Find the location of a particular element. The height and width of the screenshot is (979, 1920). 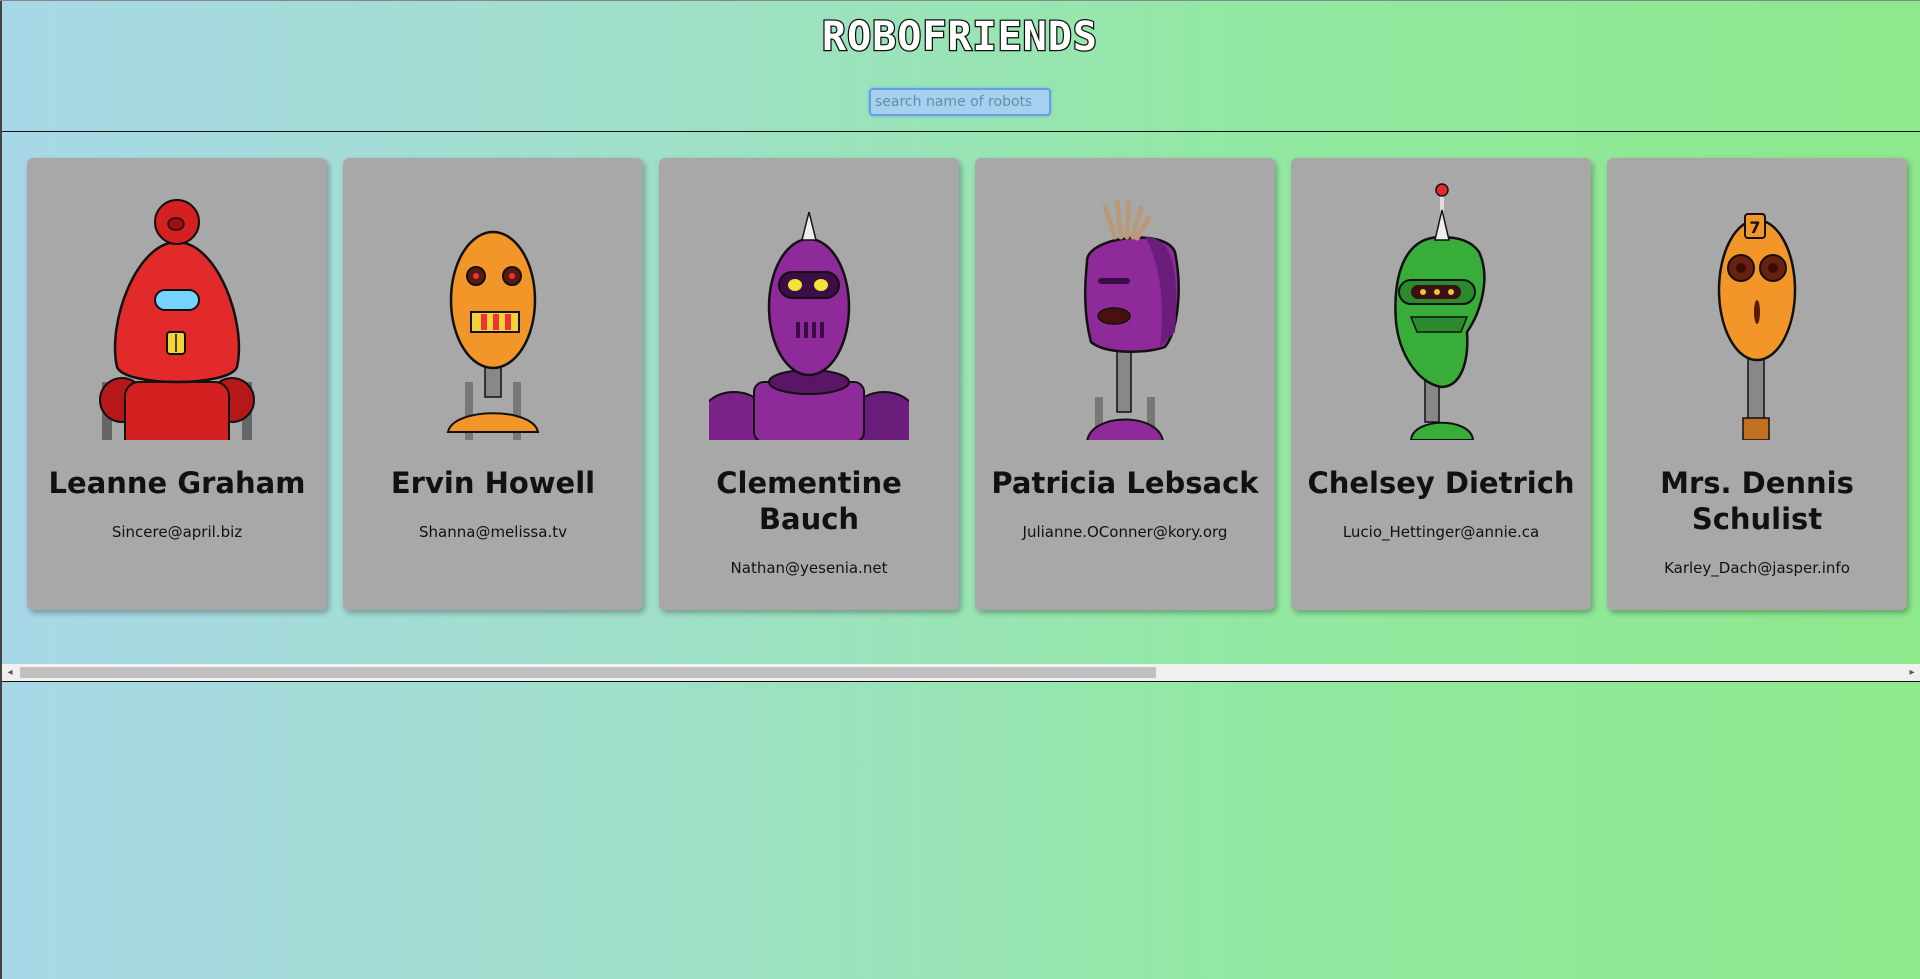

svg-text: 7 is located at coordinates (1754, 227).